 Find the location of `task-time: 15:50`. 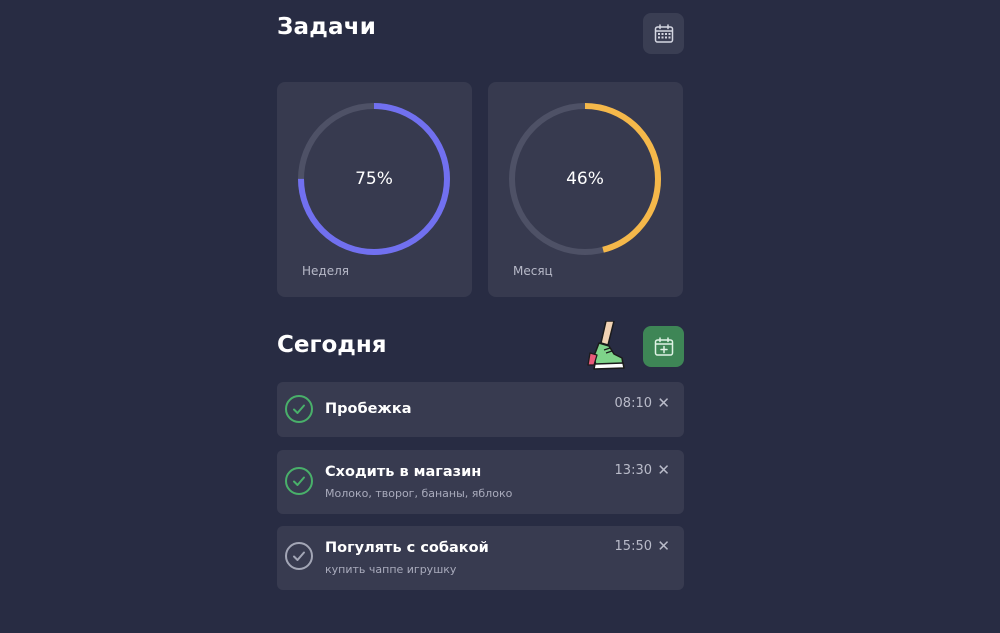

task-time: 15:50 is located at coordinates (633, 546).